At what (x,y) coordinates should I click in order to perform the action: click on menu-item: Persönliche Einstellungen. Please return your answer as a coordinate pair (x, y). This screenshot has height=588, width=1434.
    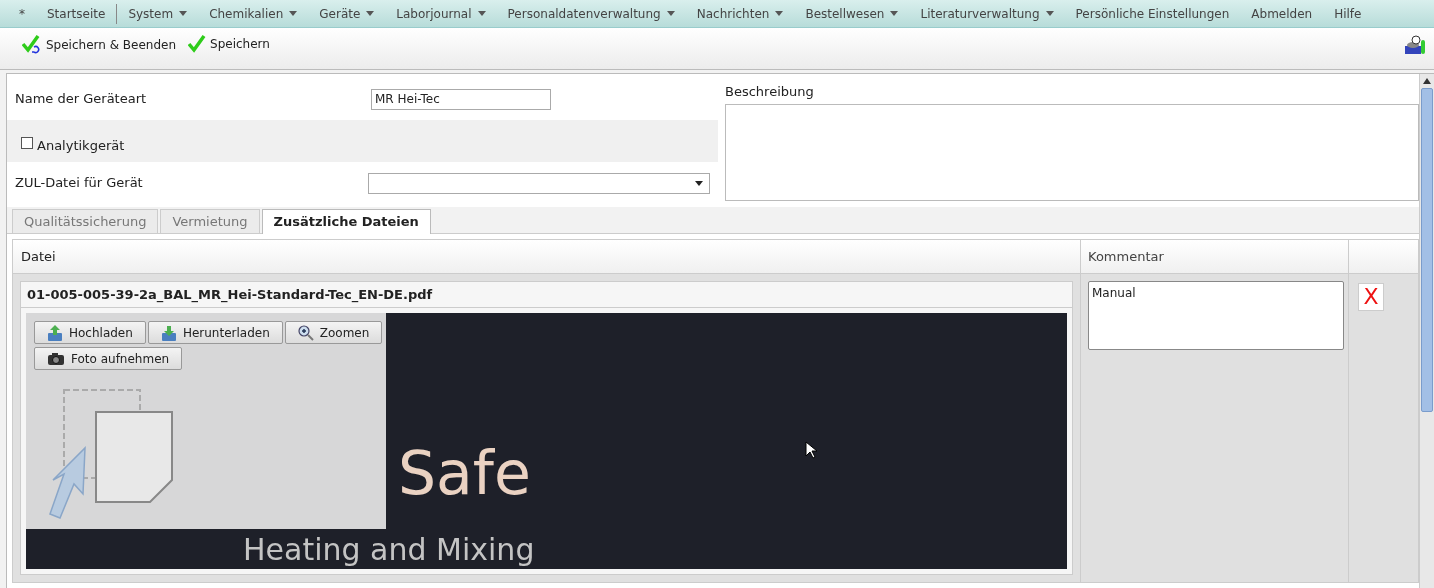
    Looking at the image, I should click on (1152, 13).